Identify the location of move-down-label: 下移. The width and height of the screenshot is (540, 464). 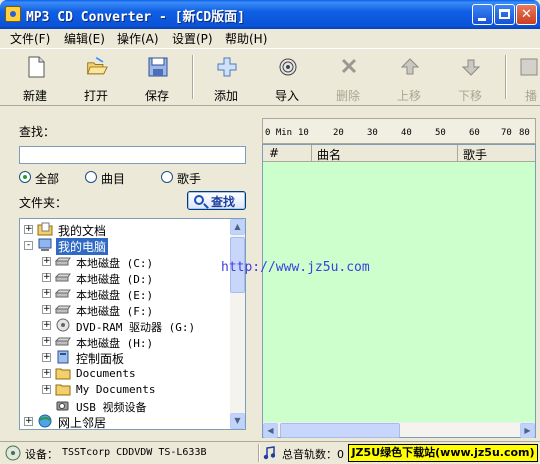
(469, 96).